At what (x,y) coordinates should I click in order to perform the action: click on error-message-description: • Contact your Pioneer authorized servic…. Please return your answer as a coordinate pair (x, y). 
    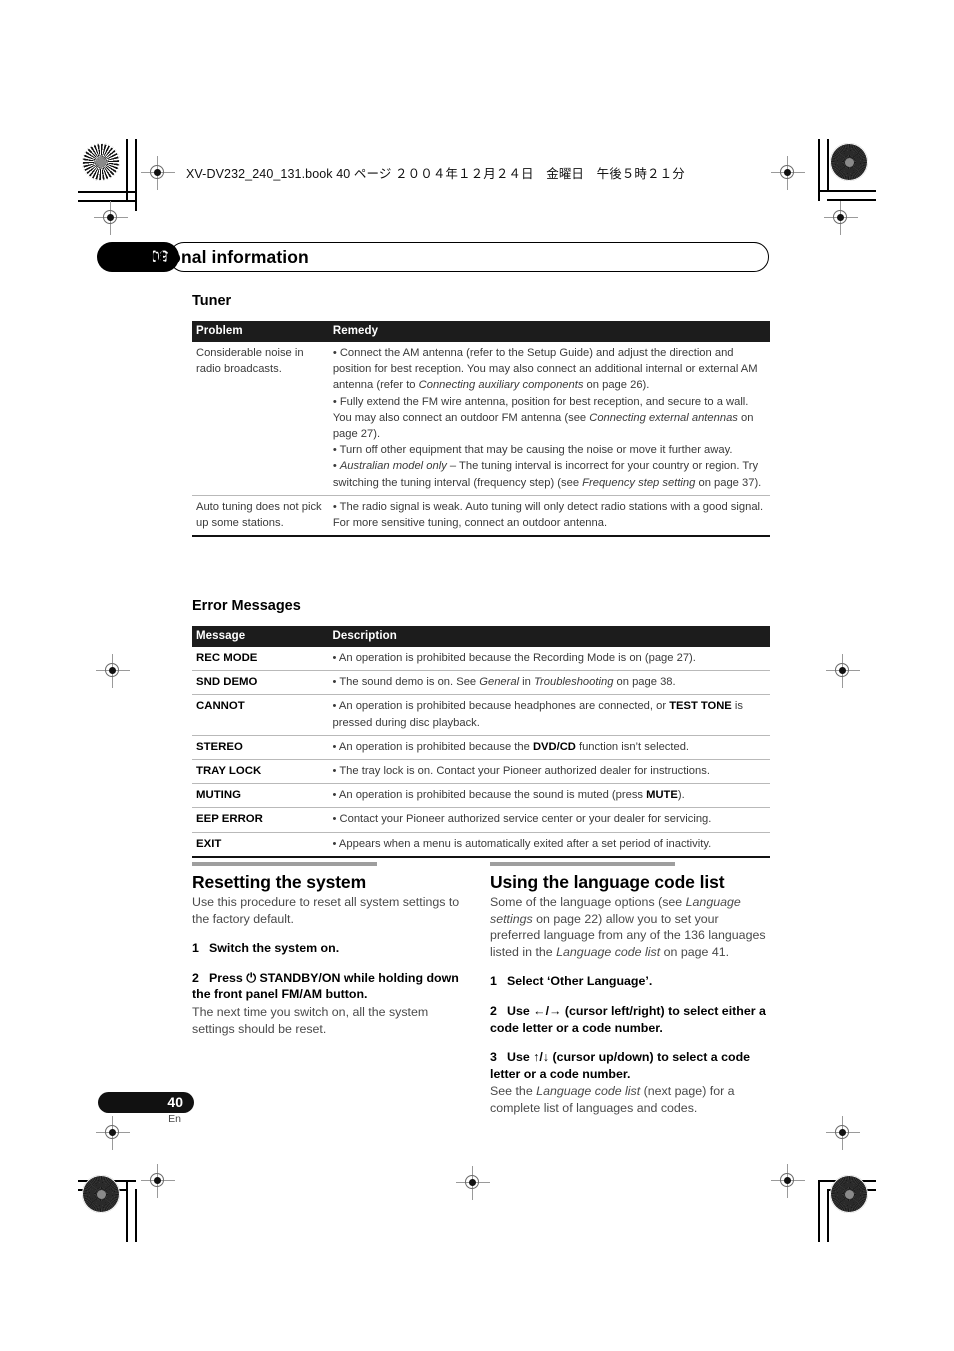
    Looking at the image, I should click on (549, 820).